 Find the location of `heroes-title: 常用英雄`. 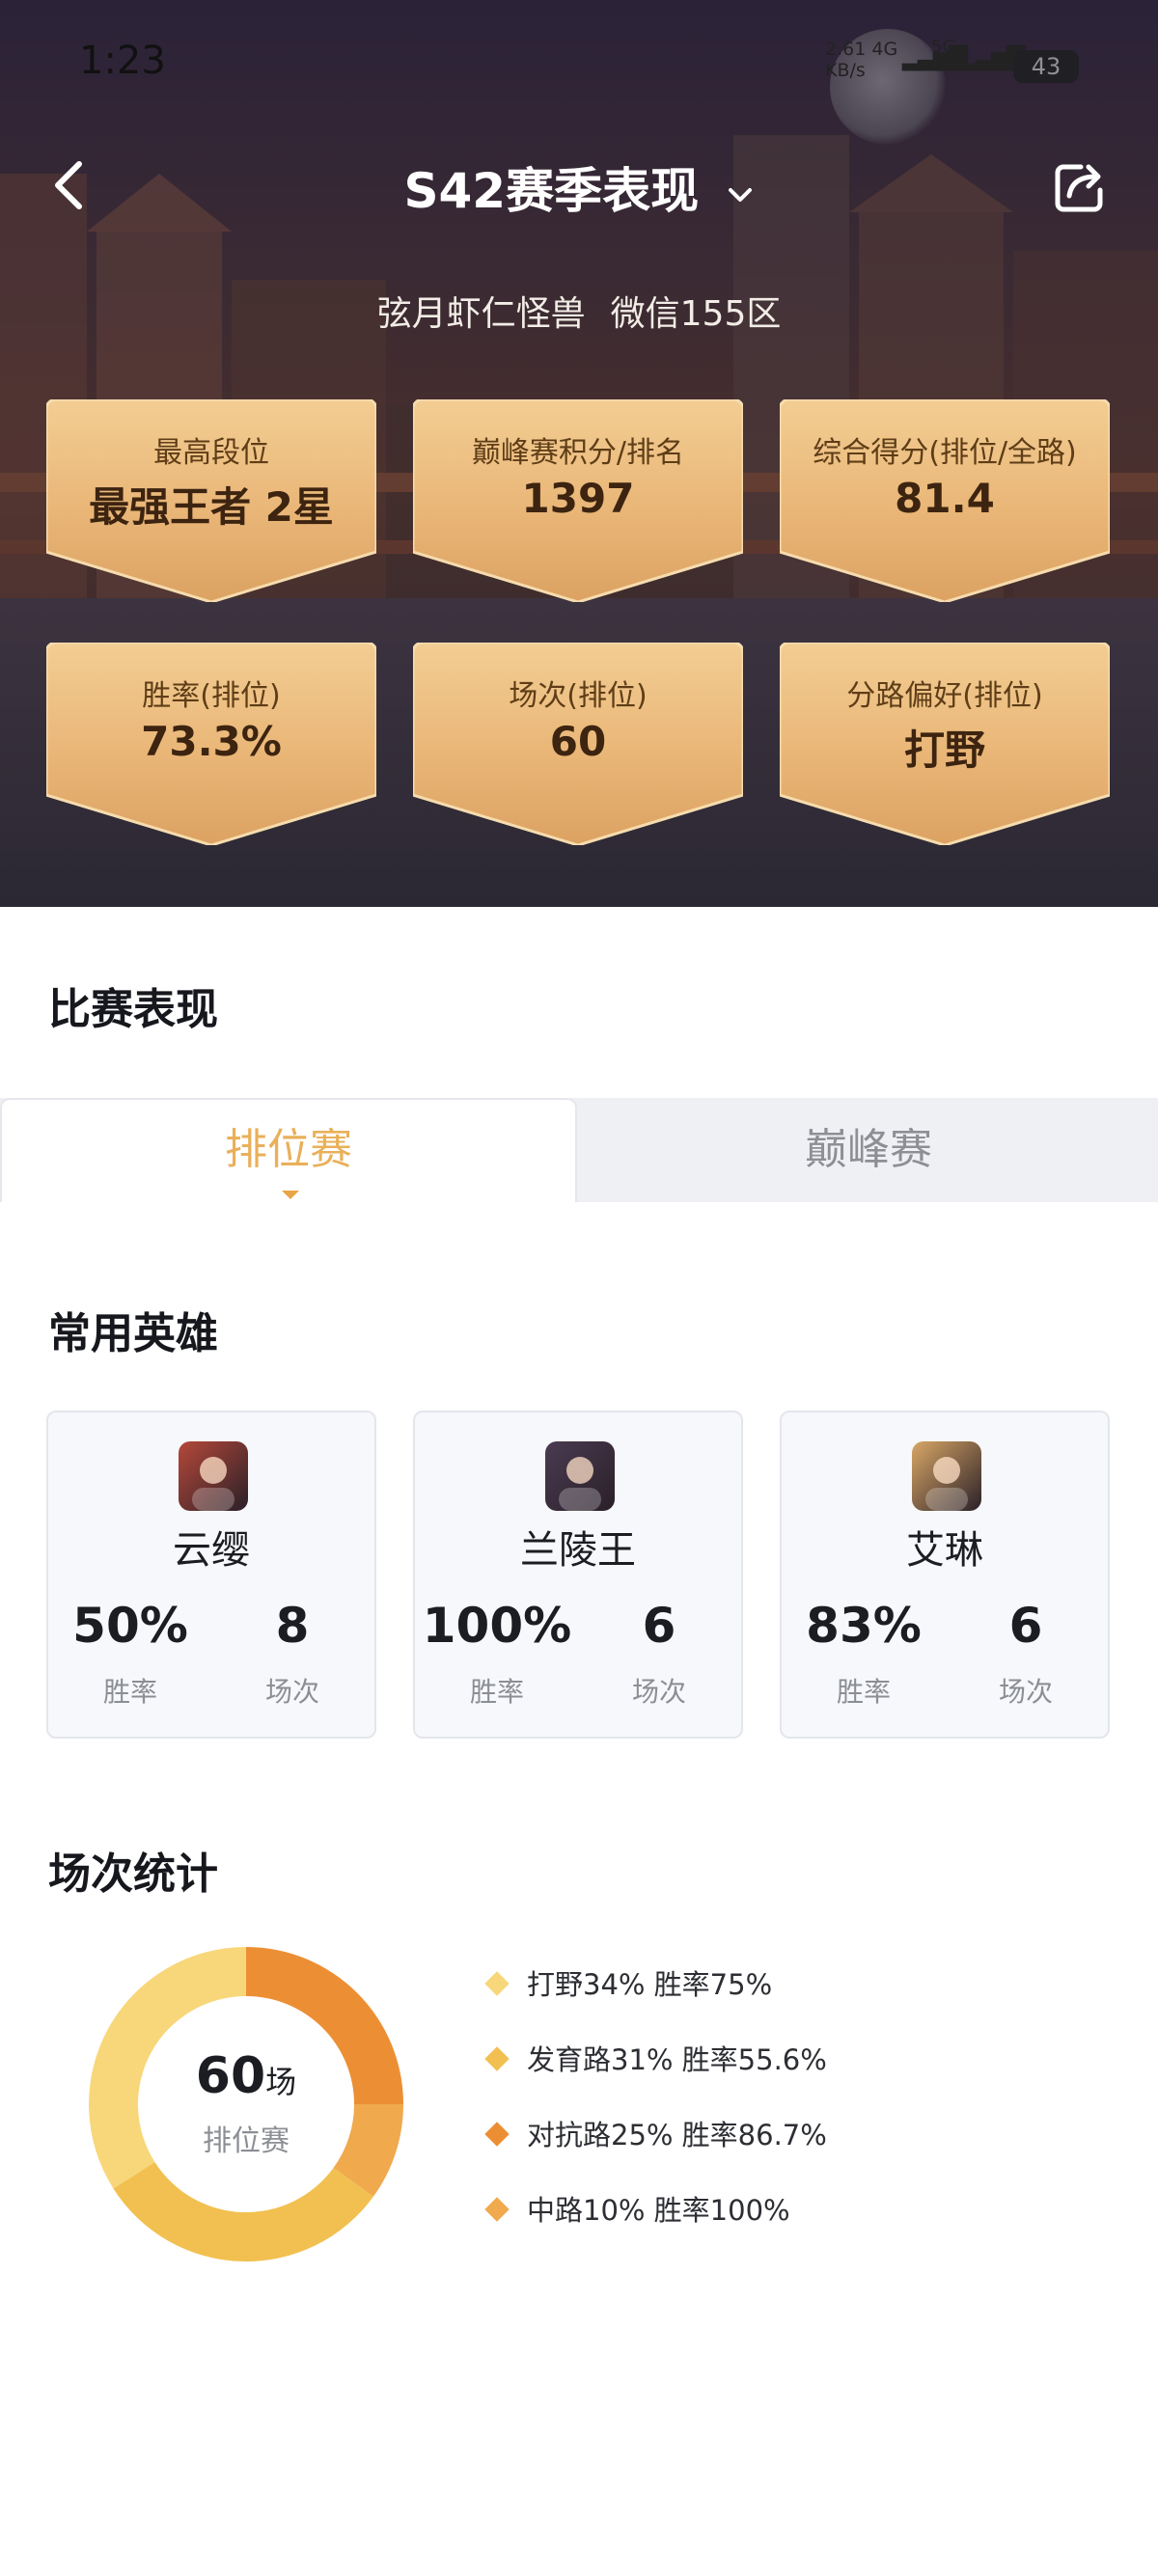

heroes-title: 常用英雄 is located at coordinates (133, 1334).